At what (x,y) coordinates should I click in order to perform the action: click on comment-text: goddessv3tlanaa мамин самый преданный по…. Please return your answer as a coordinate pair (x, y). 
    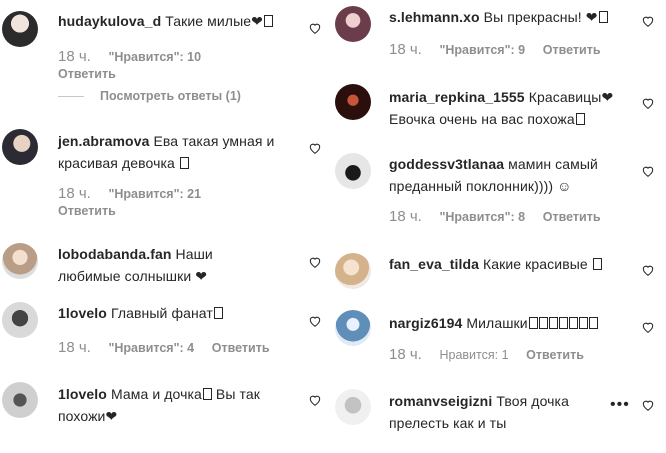
    Looking at the image, I should click on (514, 175).